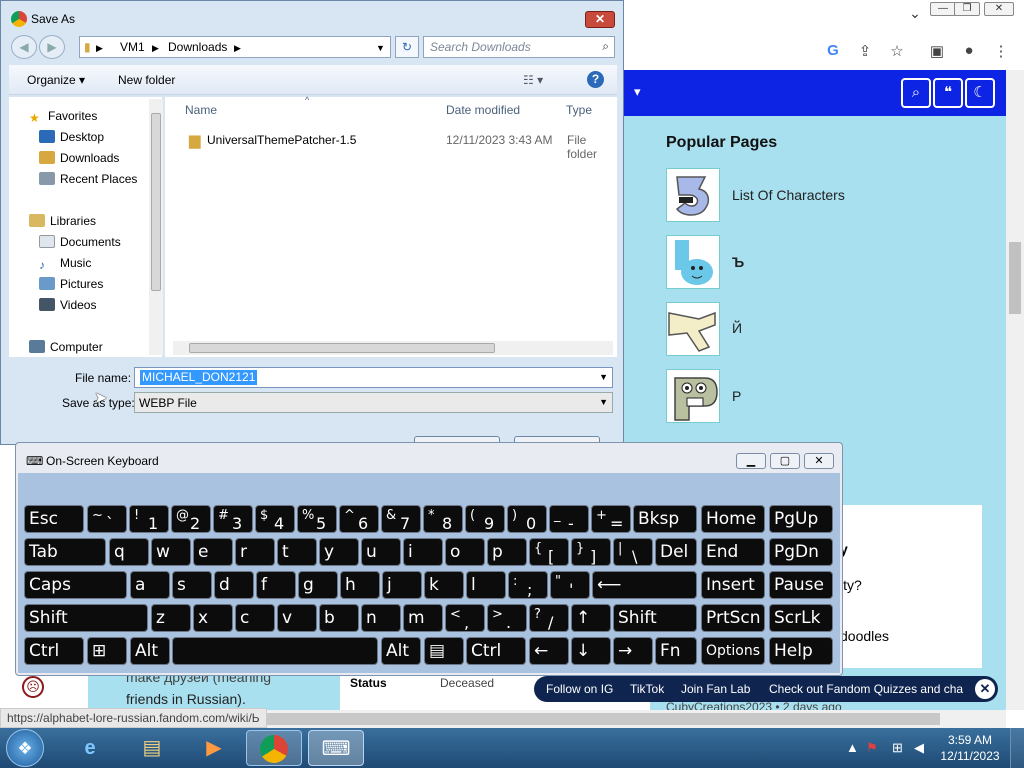 Image resolution: width=1024 pixels, height=768 pixels. I want to click on nav-desktop: Desktop, so click(71, 137).